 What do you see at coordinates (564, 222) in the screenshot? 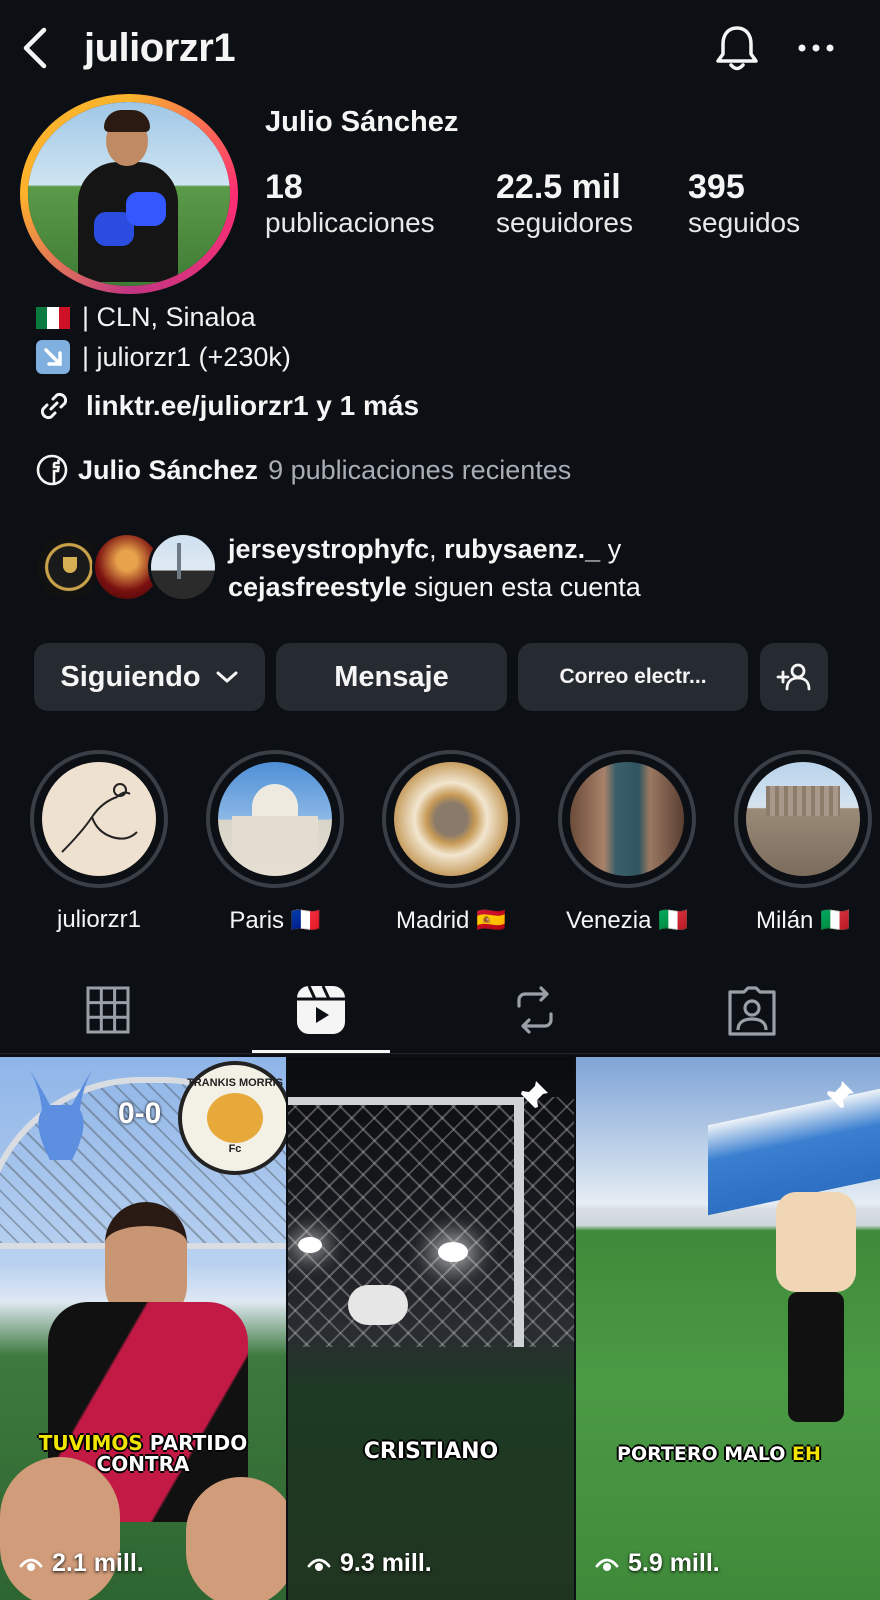
I see `stat-followers-label: seguidores` at bounding box center [564, 222].